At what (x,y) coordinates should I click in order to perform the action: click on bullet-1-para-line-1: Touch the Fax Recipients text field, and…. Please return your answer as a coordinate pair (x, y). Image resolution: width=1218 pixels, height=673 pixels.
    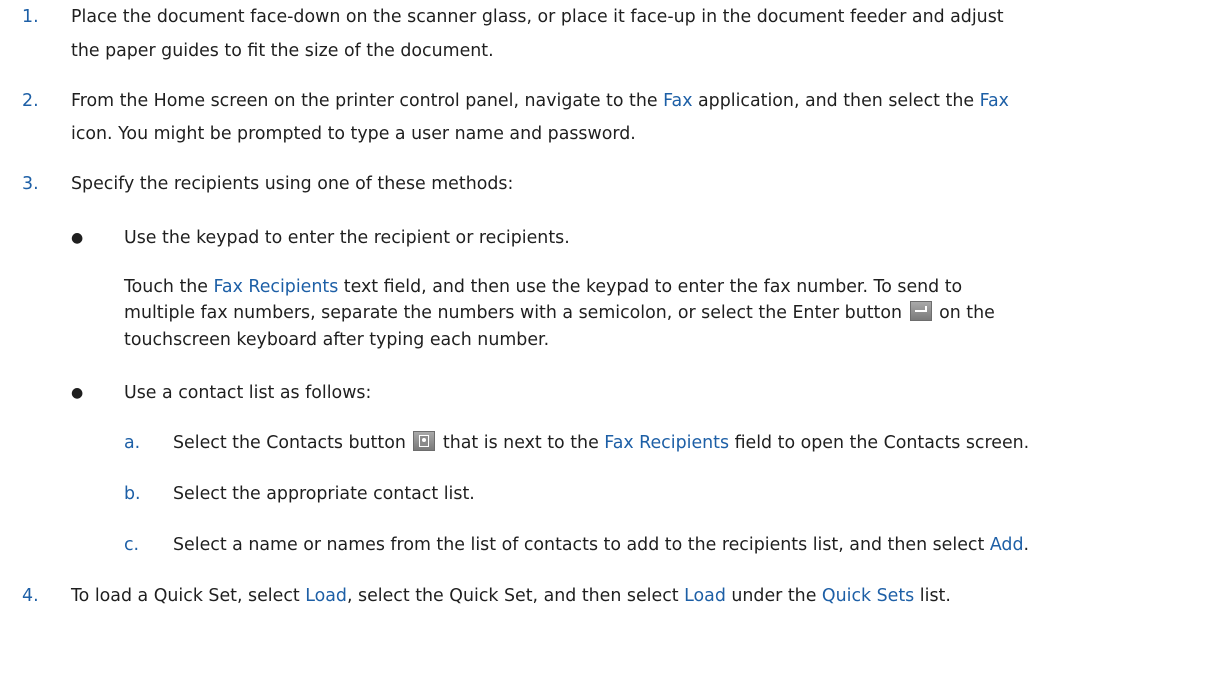
    Looking at the image, I should click on (543, 287).